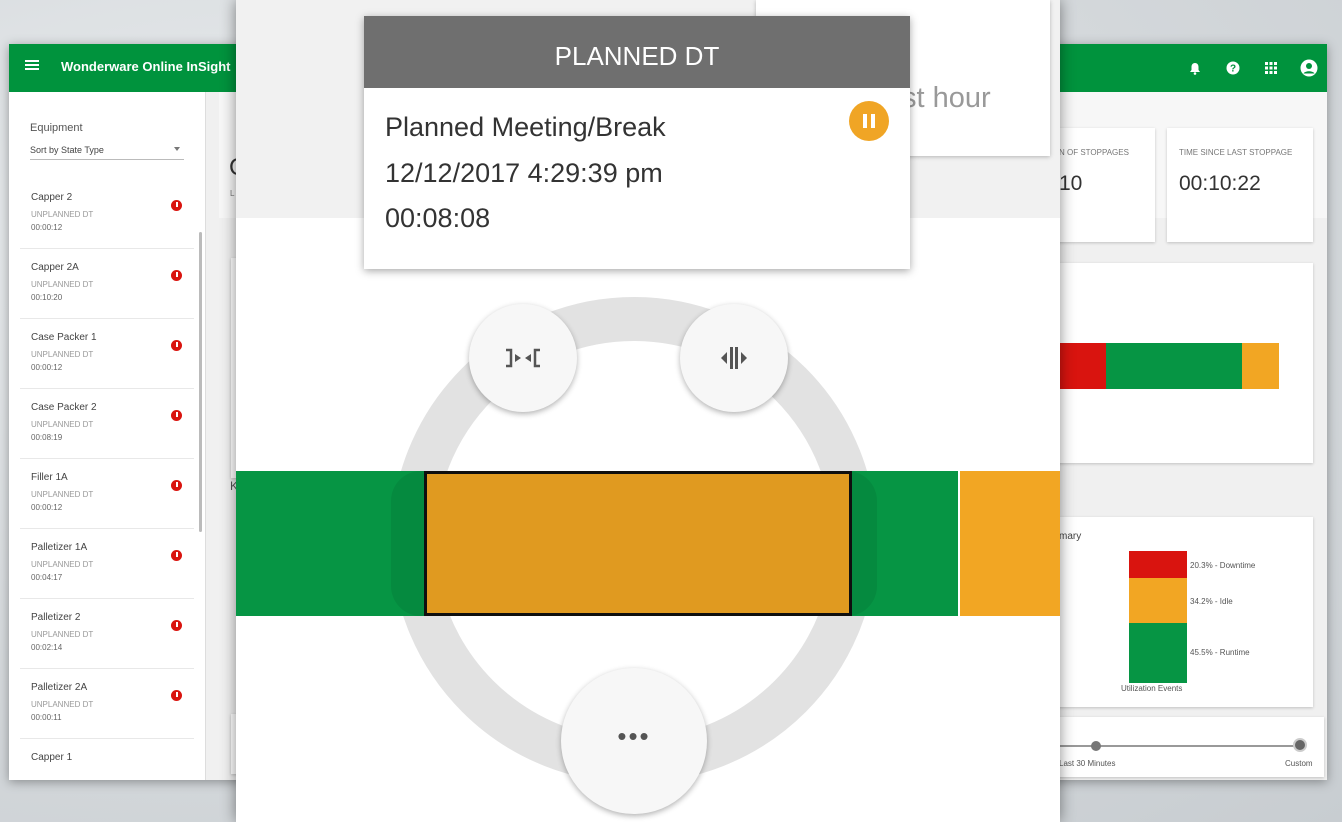 This screenshot has height=822, width=1342. What do you see at coordinates (1236, 152) in the screenshot?
I see `kpi-title: TIME SINCE LAST STOPPAGE` at bounding box center [1236, 152].